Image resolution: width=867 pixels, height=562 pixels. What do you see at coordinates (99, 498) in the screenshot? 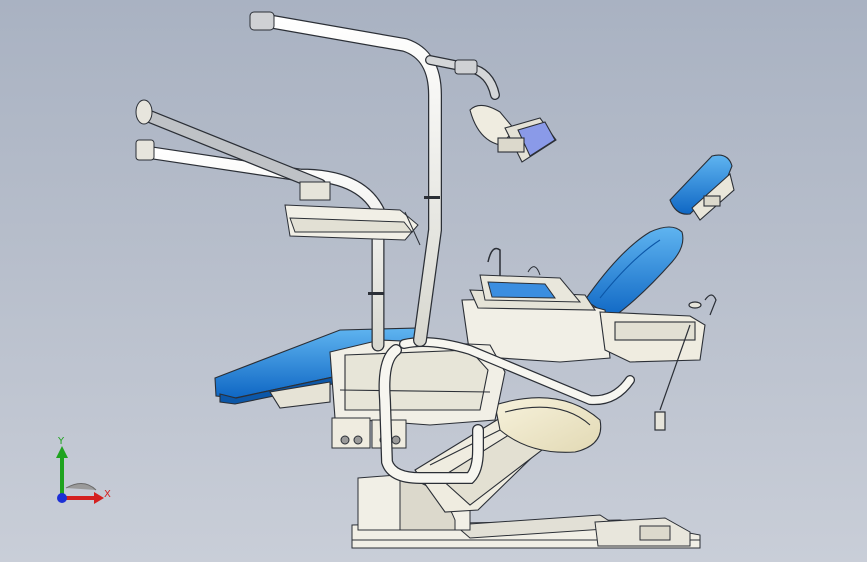
I see `x-axis-arrow` at bounding box center [99, 498].